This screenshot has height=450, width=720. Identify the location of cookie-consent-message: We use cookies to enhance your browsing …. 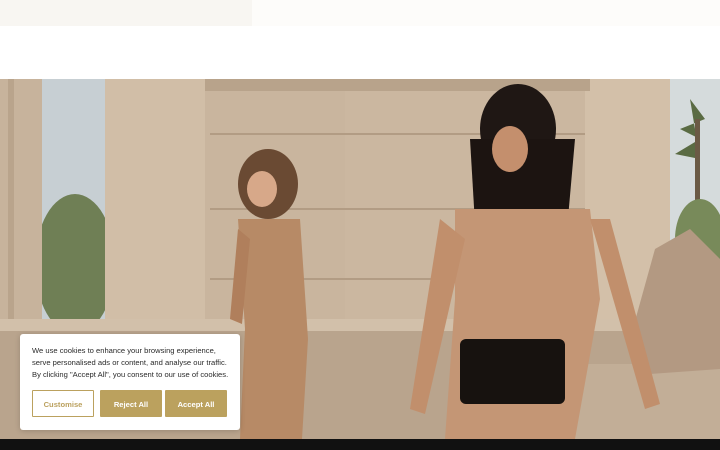
(130, 362).